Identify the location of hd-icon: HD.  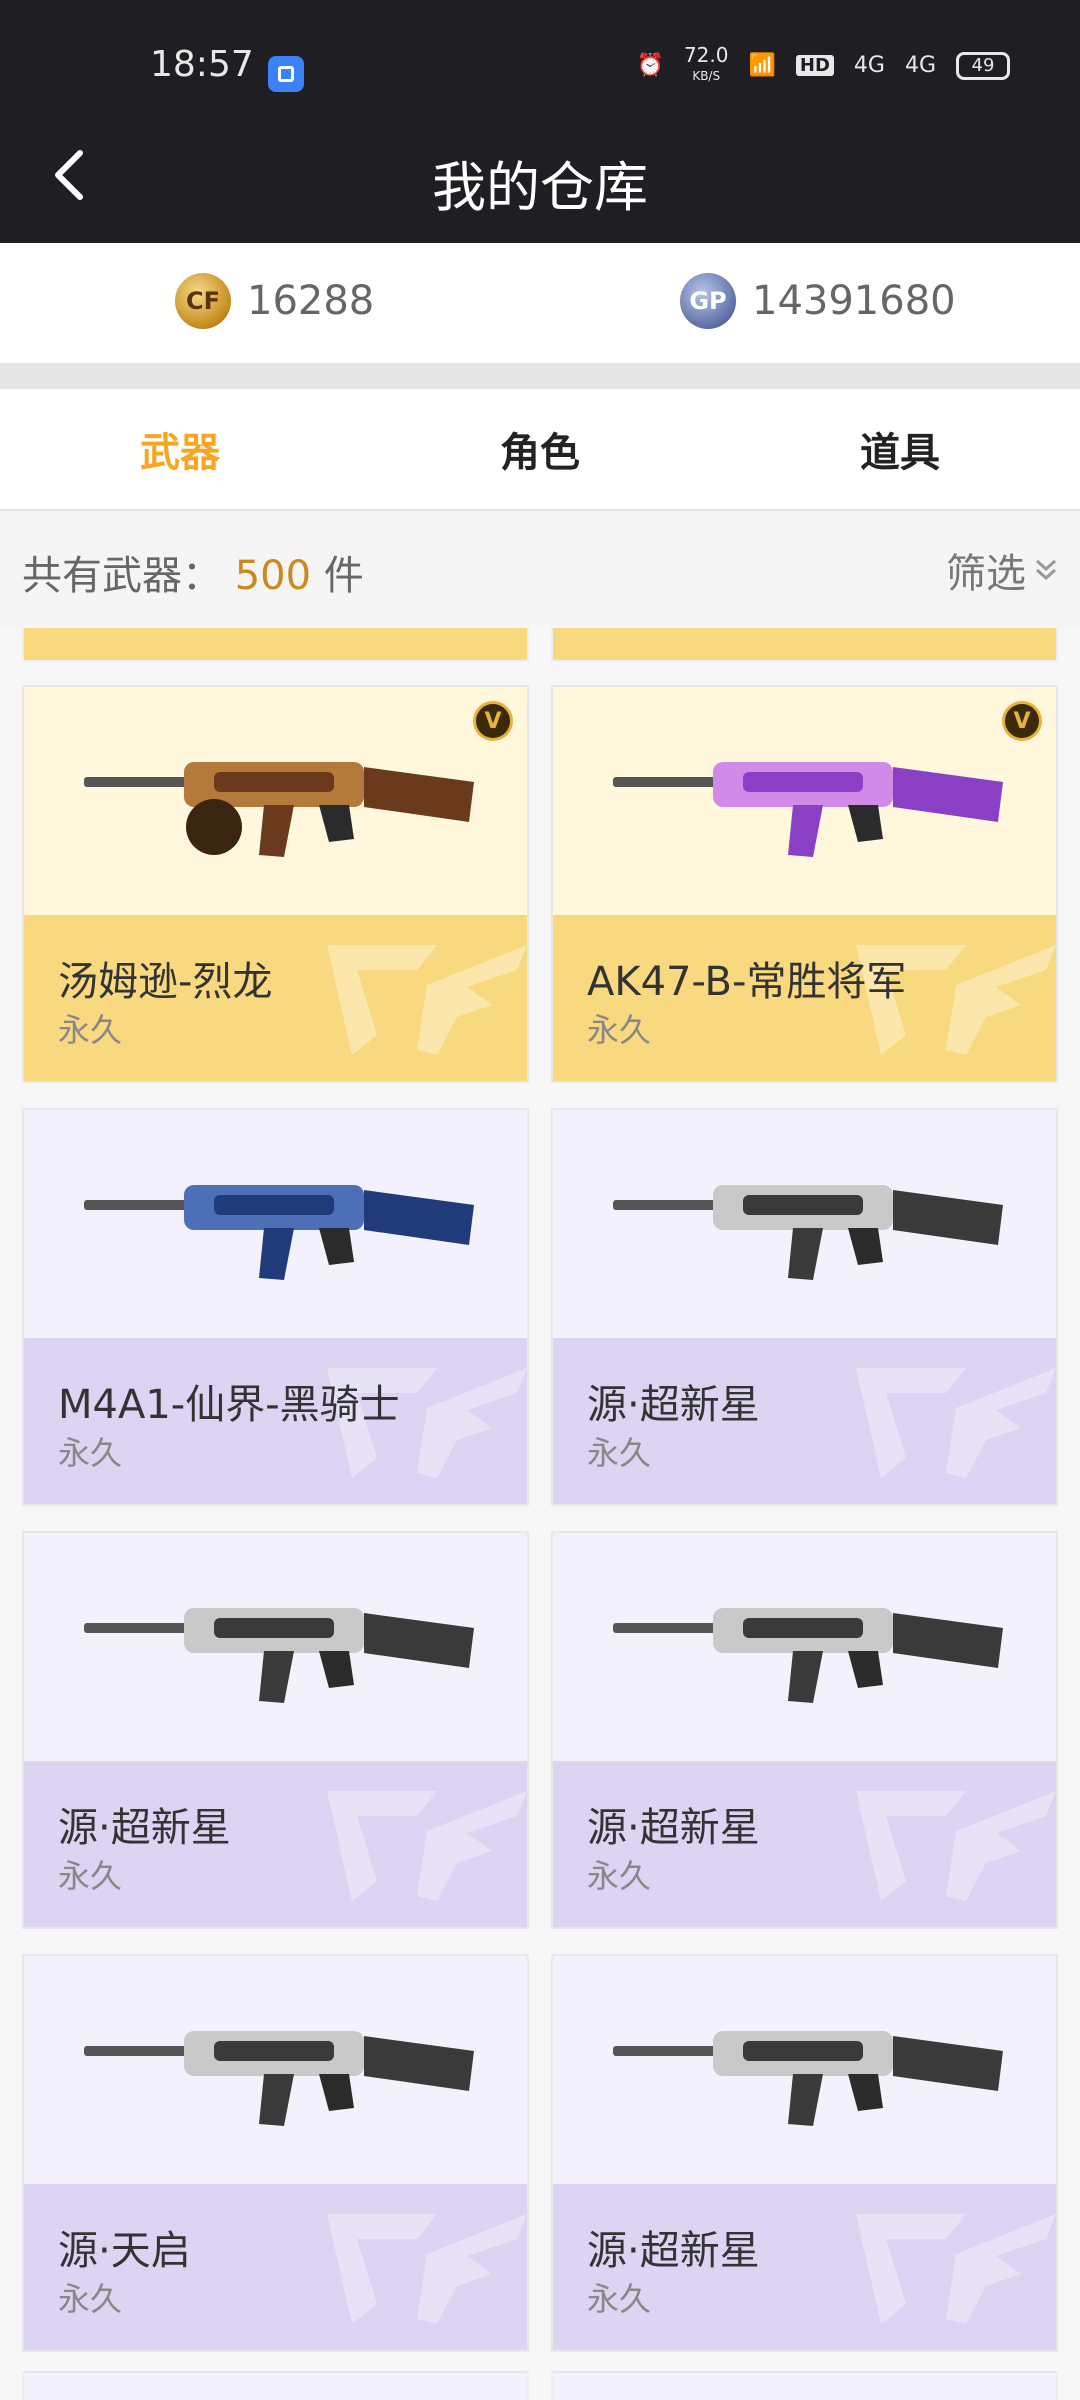
(814, 65).